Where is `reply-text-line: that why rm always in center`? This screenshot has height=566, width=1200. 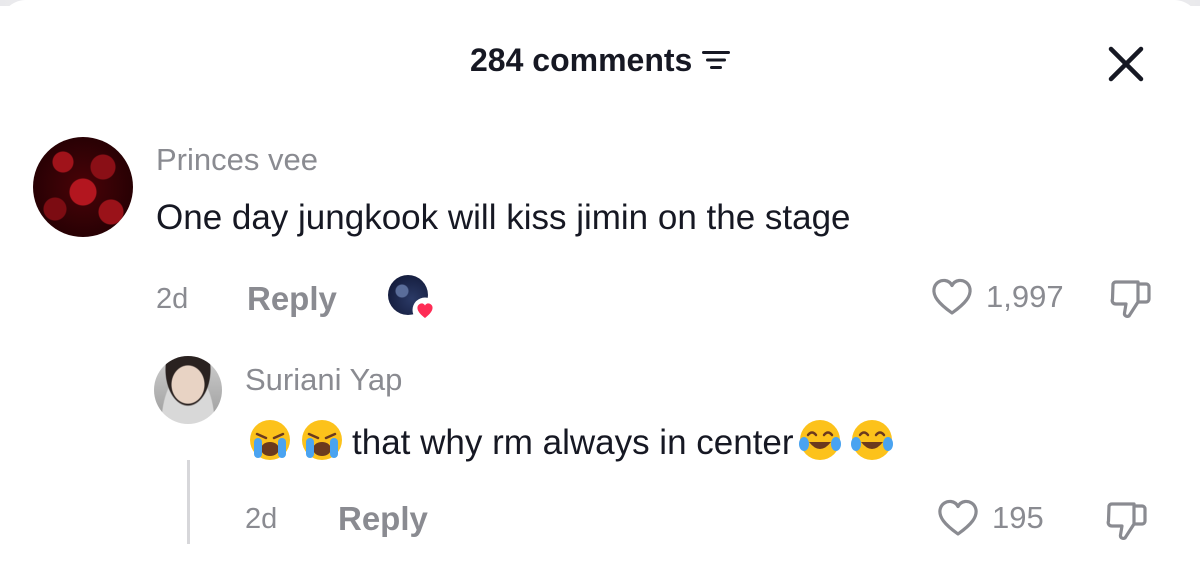
reply-text-line: that why rm always in center is located at coordinates (575, 440).